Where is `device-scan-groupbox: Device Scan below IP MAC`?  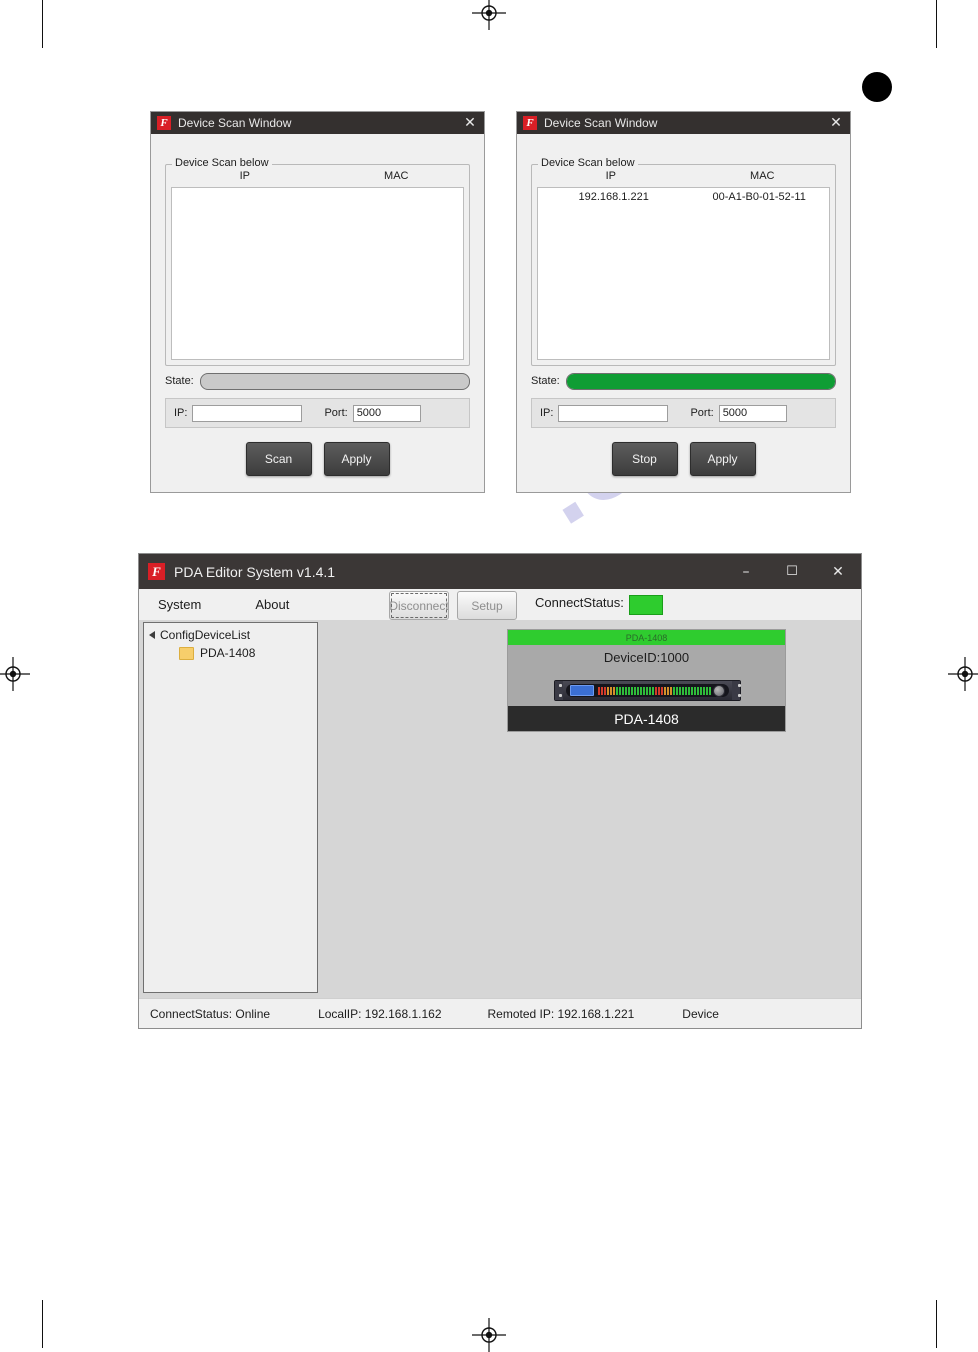 device-scan-groupbox: Device Scan below IP MAC is located at coordinates (317, 261).